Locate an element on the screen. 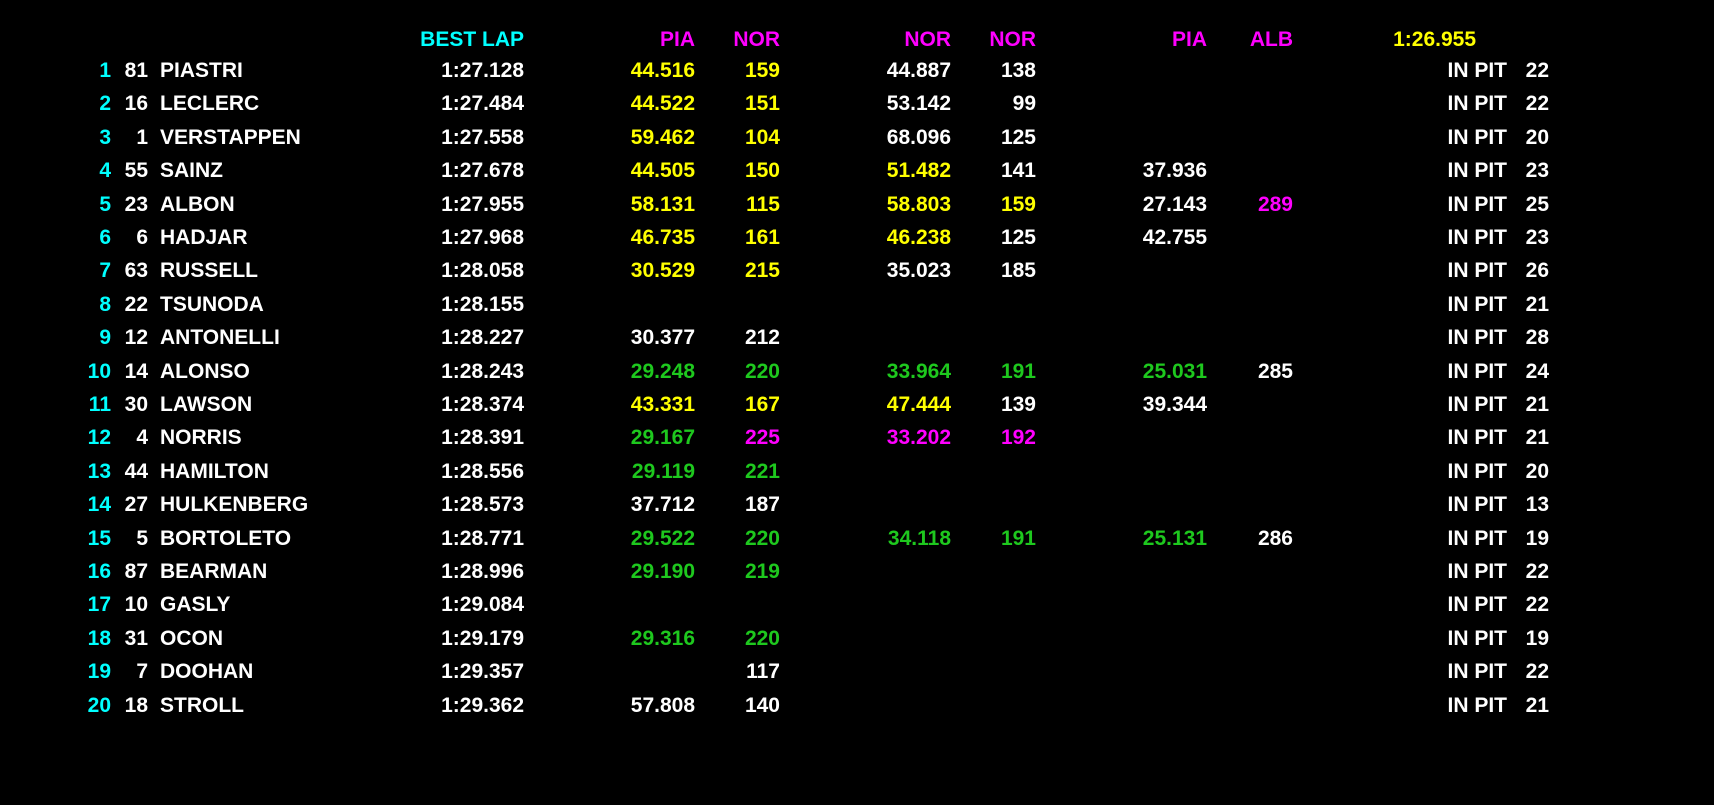 The width and height of the screenshot is (1714, 805). best-lap-time: 1:28.374 is located at coordinates (482, 404).